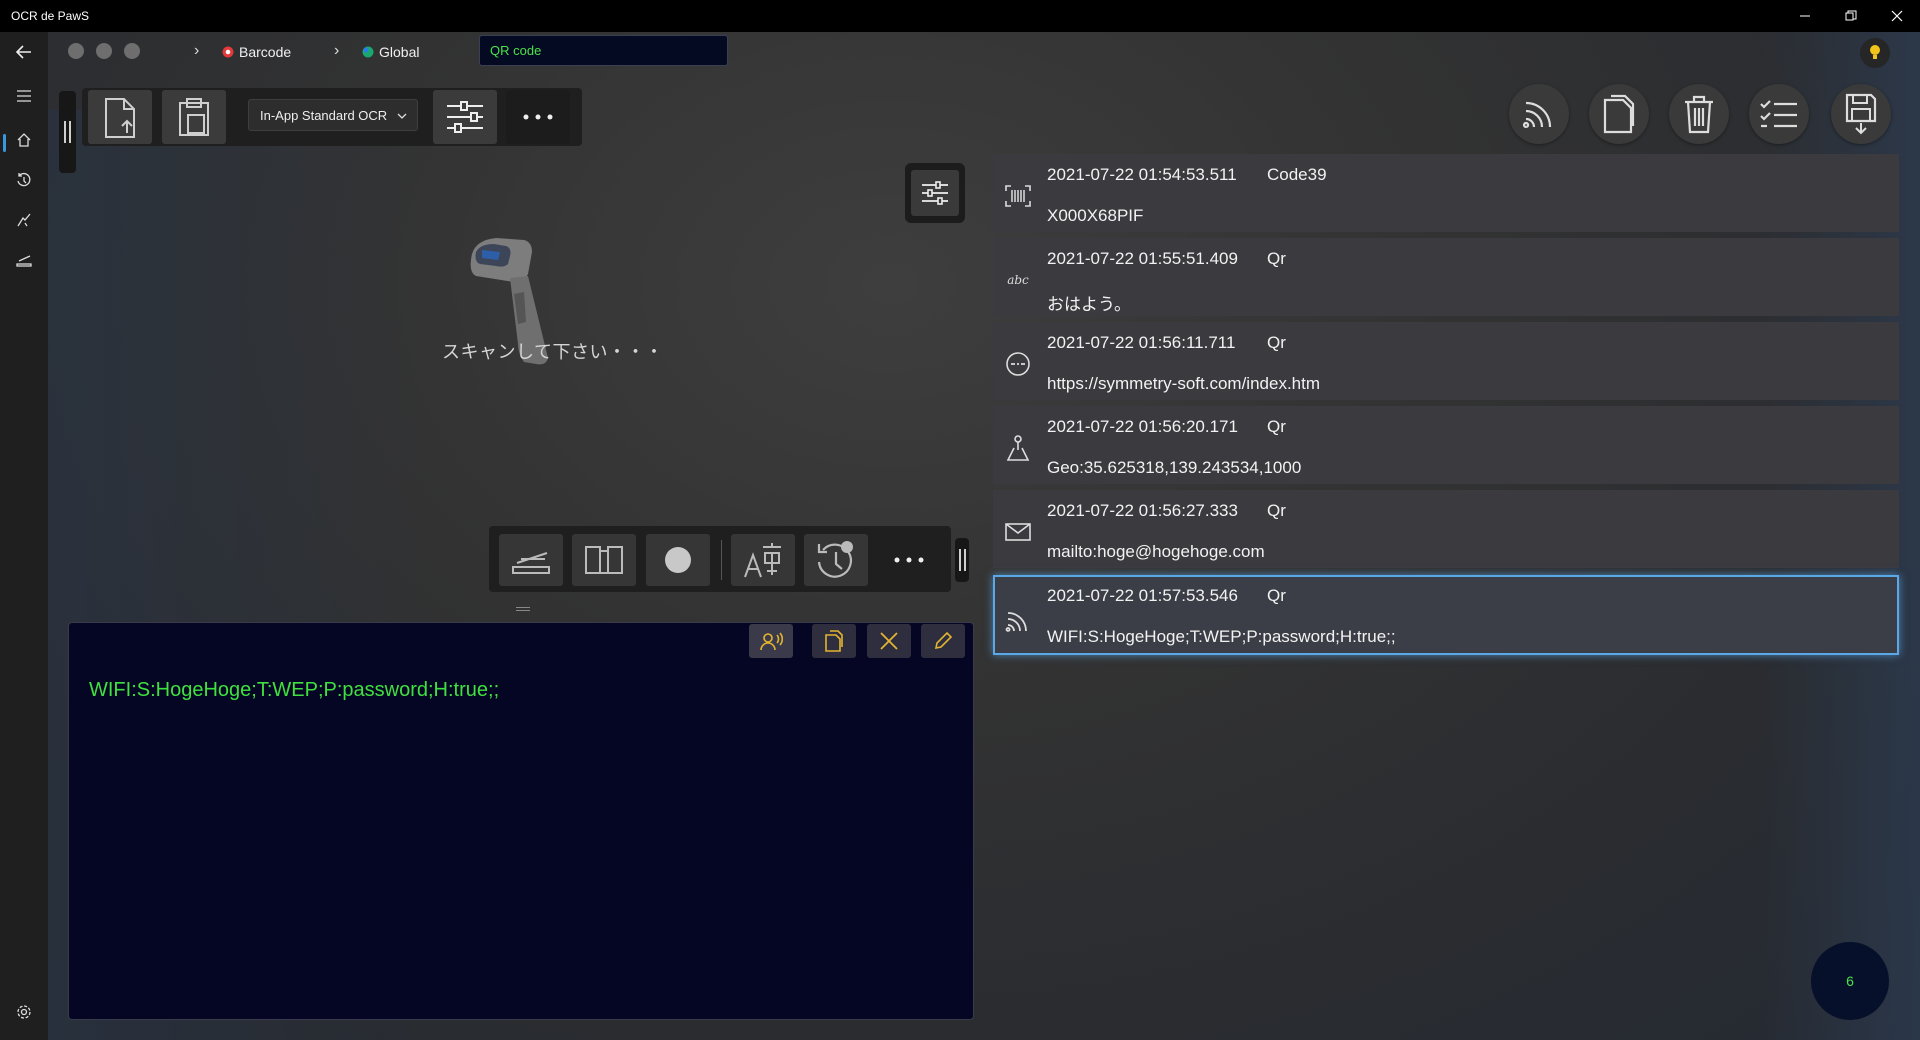 The width and height of the screenshot is (1920, 1040). I want to click on minimize-button, so click(1805, 16).